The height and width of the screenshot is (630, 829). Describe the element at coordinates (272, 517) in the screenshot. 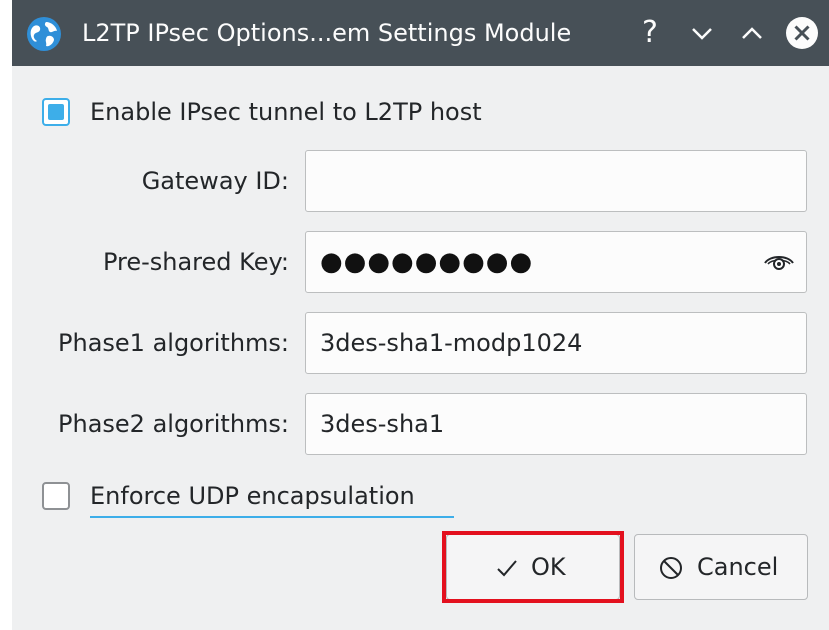

I see `focus-underline` at that location.